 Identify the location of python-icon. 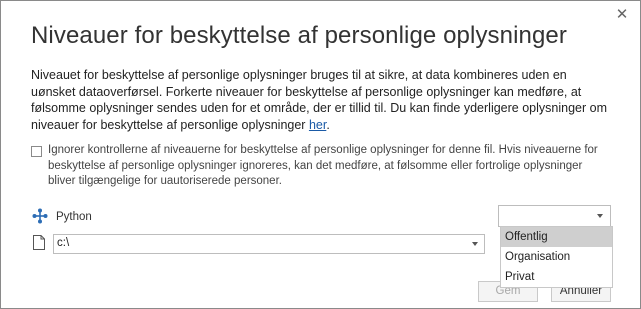
(40, 216).